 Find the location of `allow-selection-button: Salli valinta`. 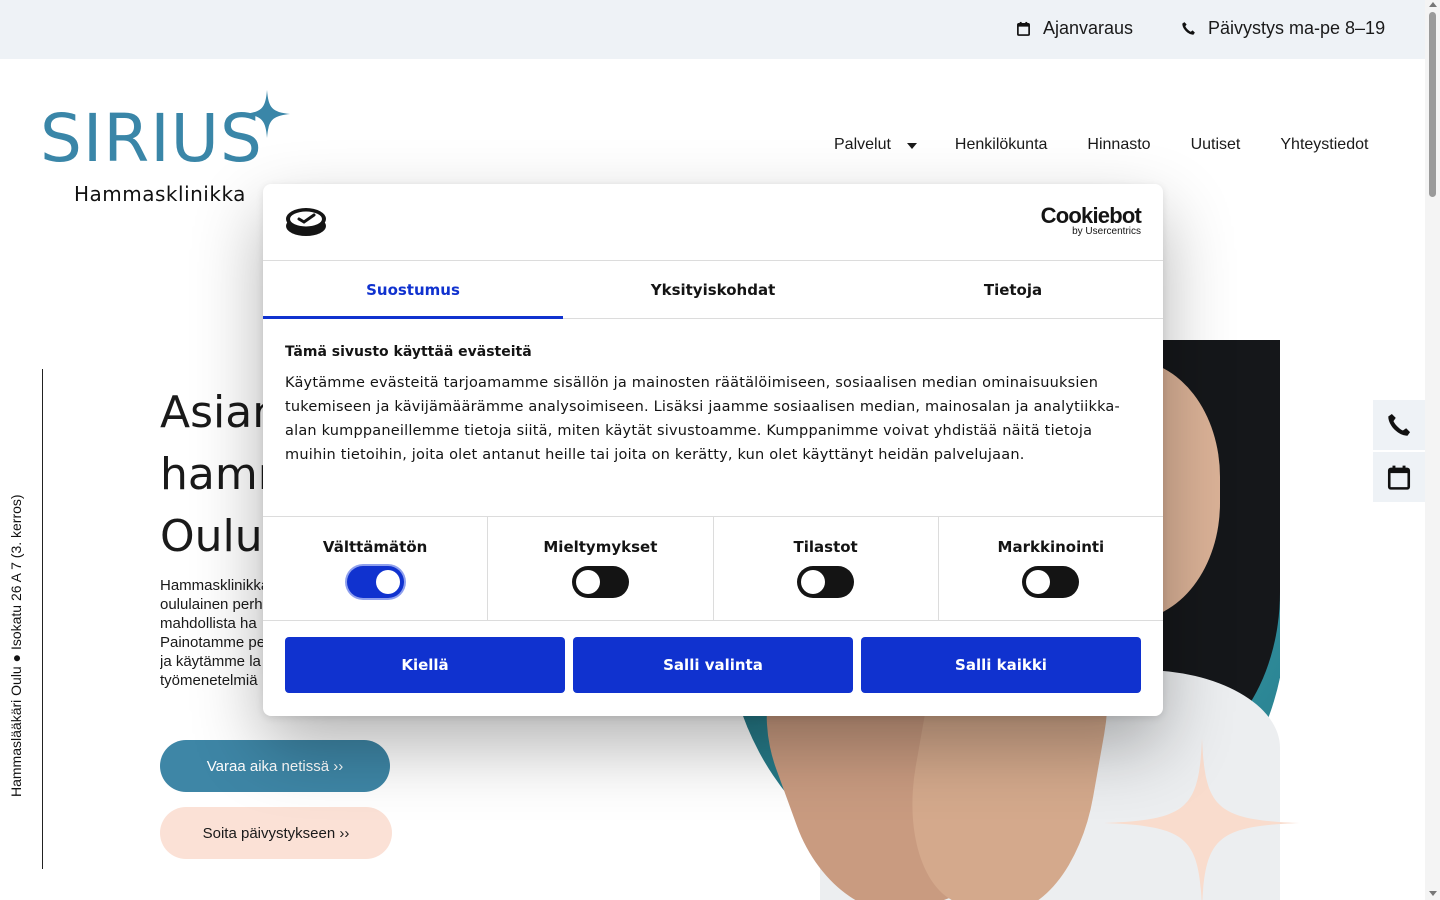

allow-selection-button: Salli valinta is located at coordinates (713, 665).